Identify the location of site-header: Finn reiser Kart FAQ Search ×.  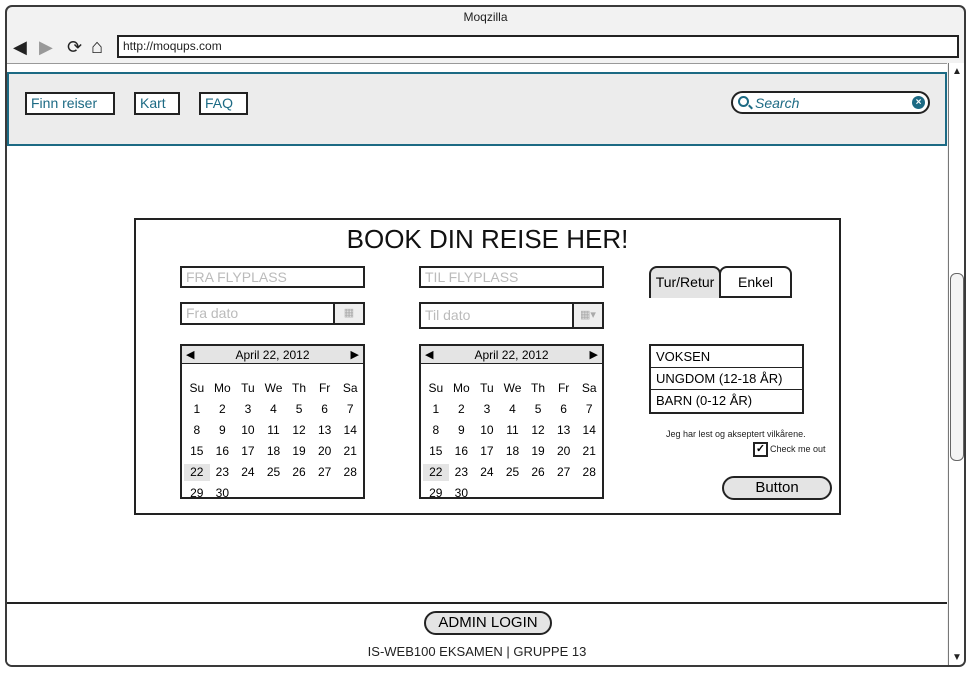
(477, 109).